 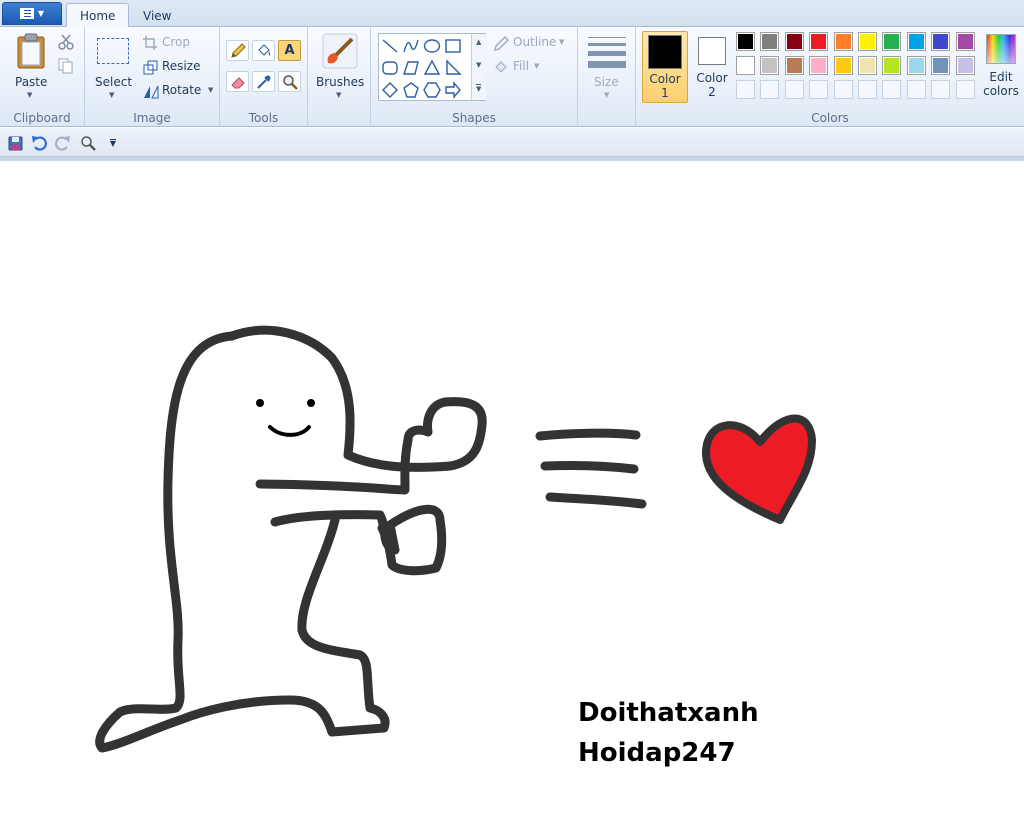 I want to click on rectangle-icon, so click(x=453, y=46).